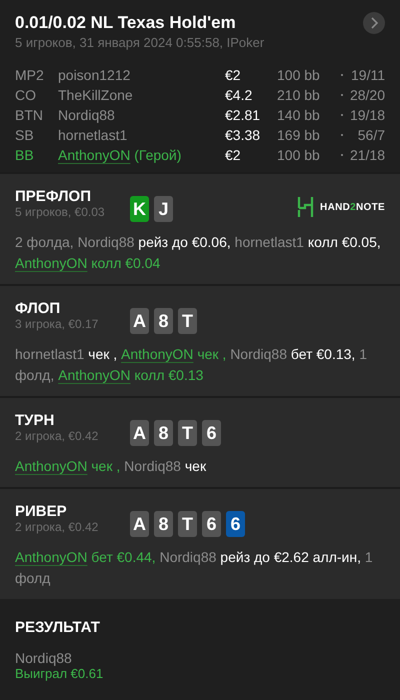 This screenshot has width=400, height=700. I want to click on player-name: hornetlast1, so click(93, 135).